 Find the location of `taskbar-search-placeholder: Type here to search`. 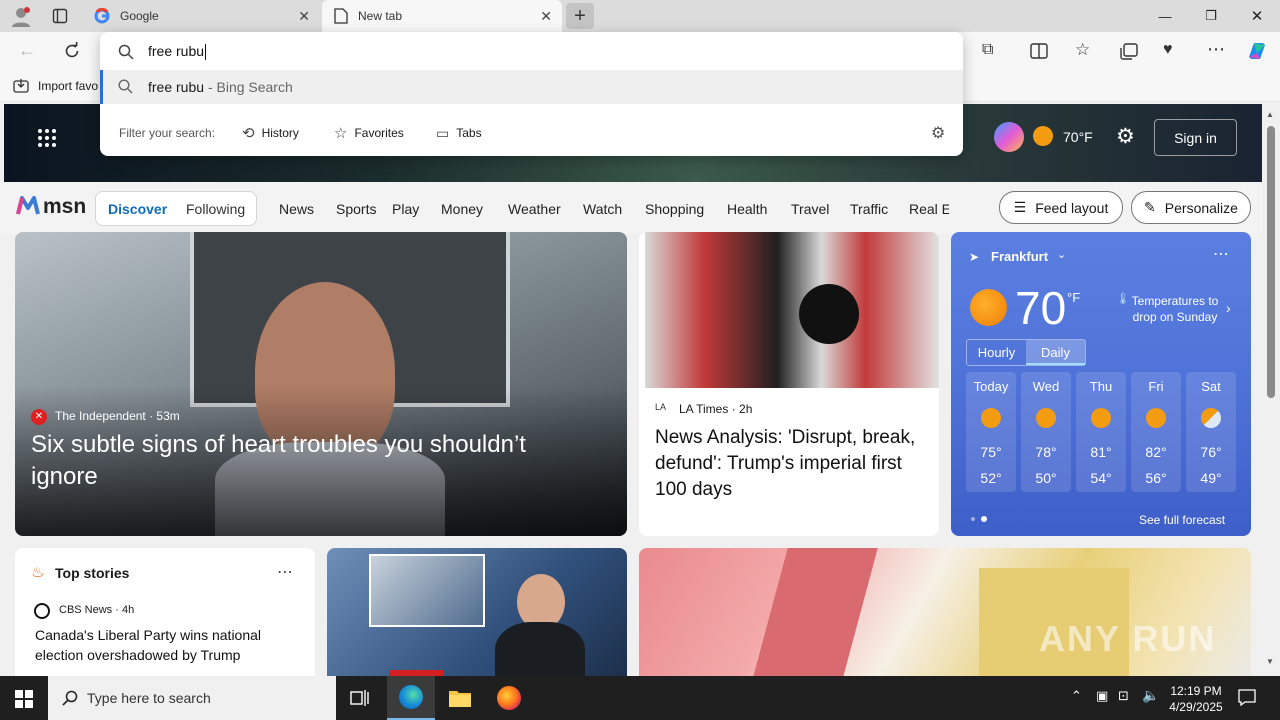

taskbar-search-placeholder: Type here to search is located at coordinates (149, 698).